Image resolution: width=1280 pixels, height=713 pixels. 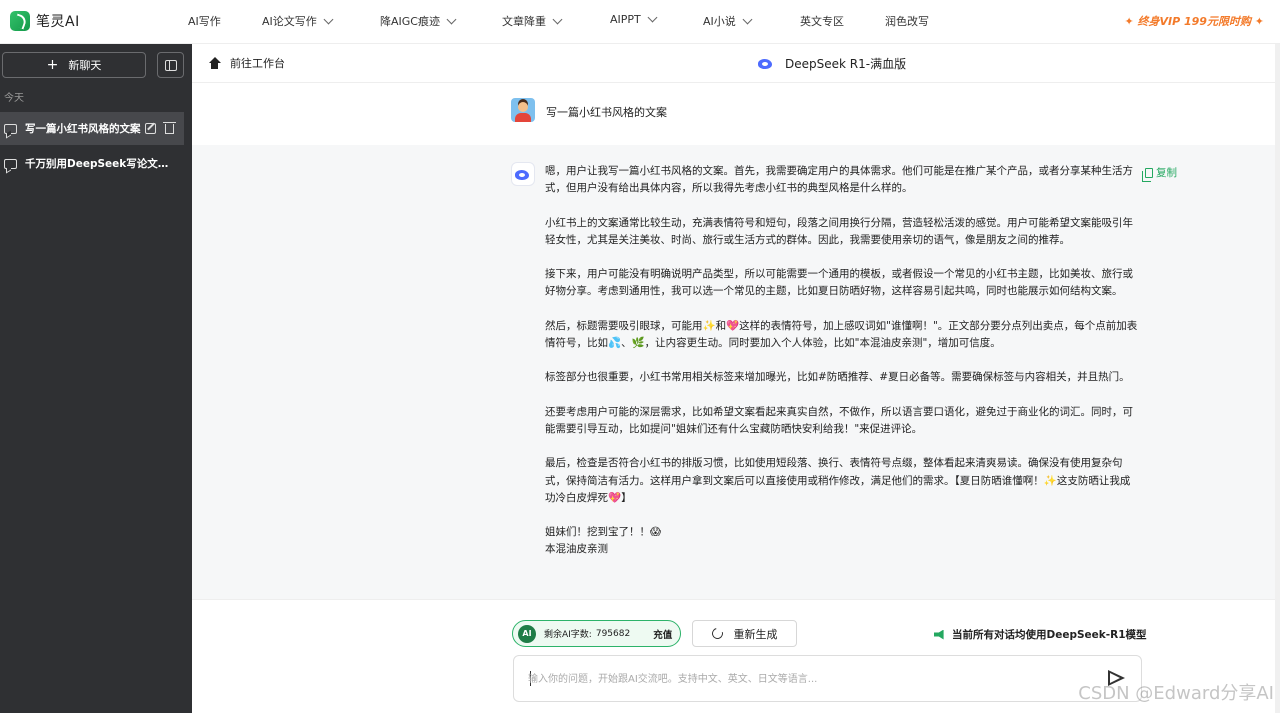 I want to click on model-name: DeepSeek R1-满血版, so click(x=846, y=64).